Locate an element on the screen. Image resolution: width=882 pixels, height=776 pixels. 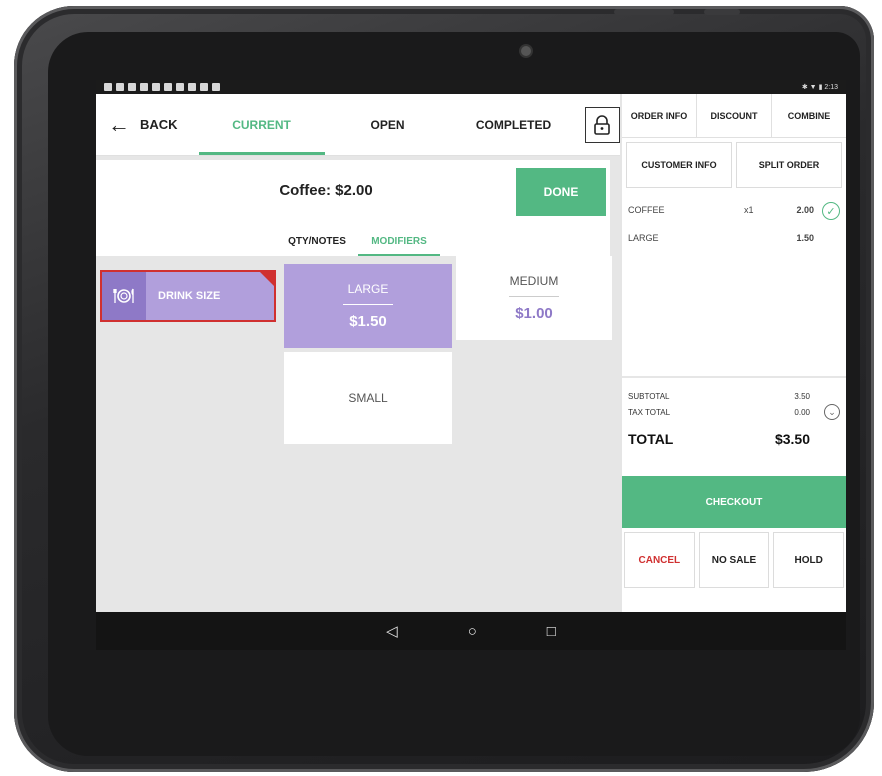
category-label: DRINK SIZE is located at coordinates (189, 296).